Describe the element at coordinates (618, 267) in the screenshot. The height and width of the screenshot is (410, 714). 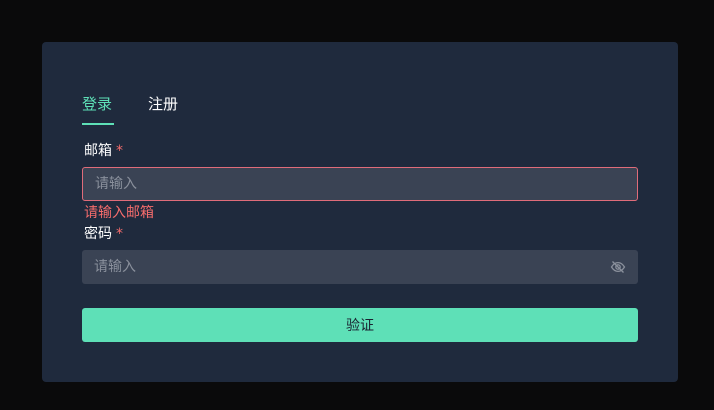
I see `eye-off-icon` at that location.